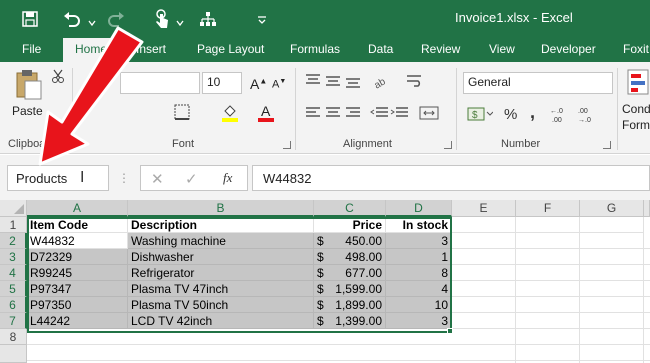 Image resolution: width=650 pixels, height=363 pixels. Describe the element at coordinates (239, 346) in the screenshot. I see `empty-cells-bottom` at that location.